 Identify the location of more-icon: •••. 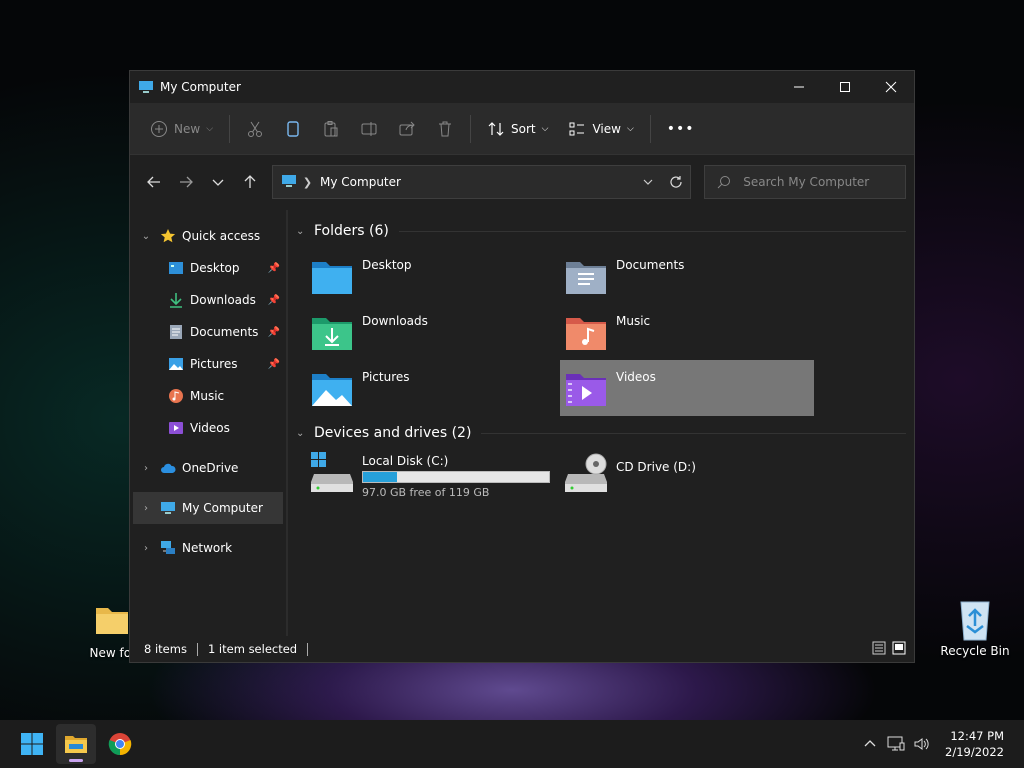
(680, 128).